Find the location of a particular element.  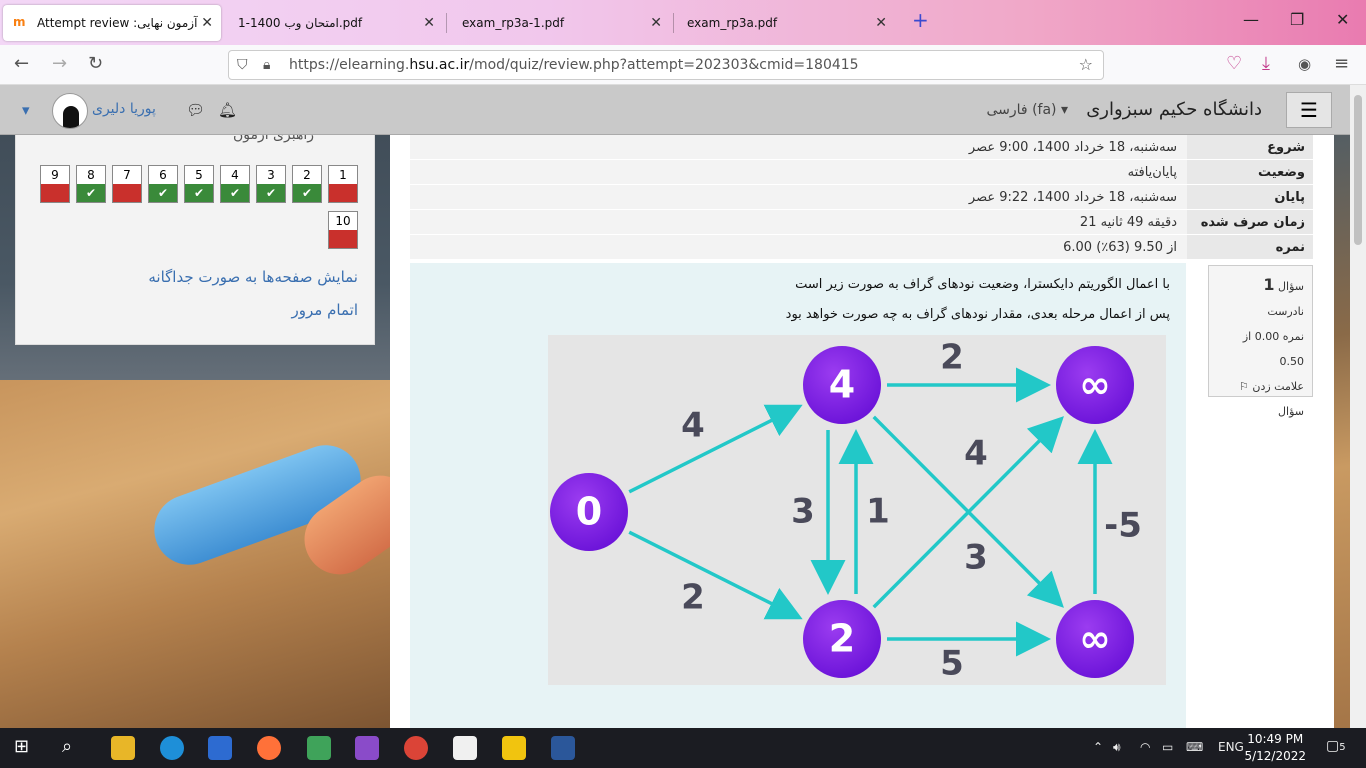

language-label: فارسی (fa) is located at coordinates (1021, 110).